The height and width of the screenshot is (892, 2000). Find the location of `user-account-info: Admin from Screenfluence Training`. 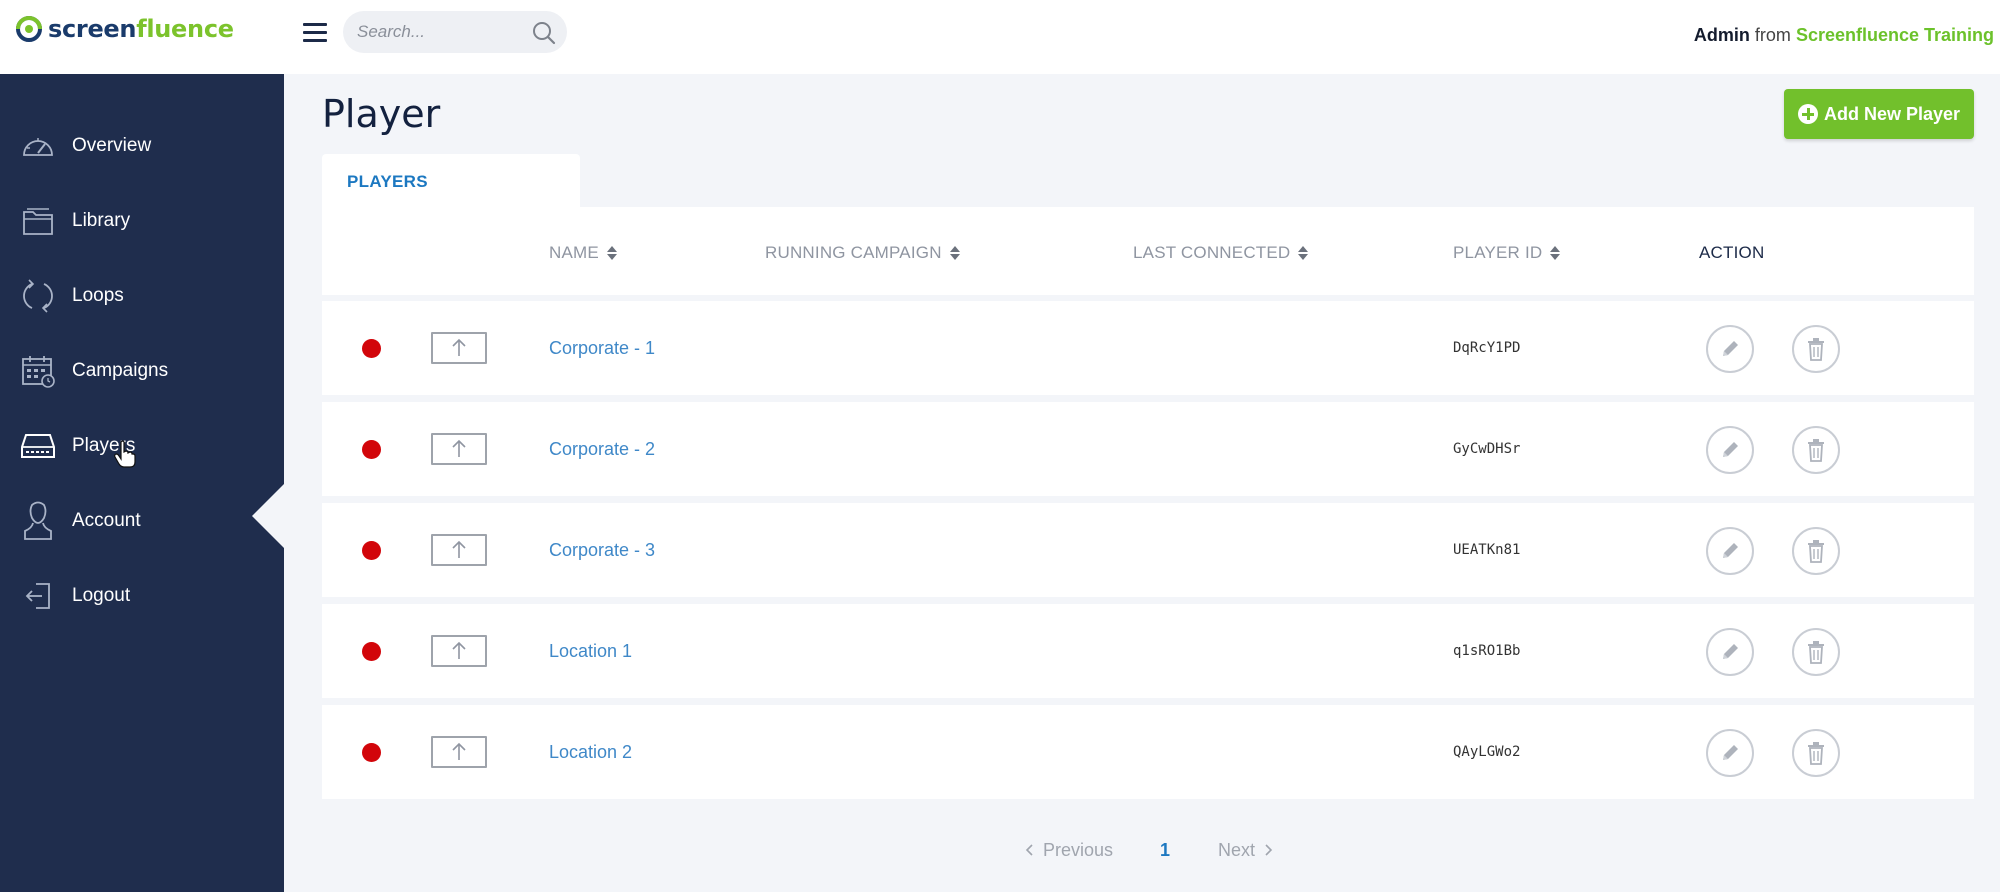

user-account-info: Admin from Screenfluence Training is located at coordinates (1844, 35).